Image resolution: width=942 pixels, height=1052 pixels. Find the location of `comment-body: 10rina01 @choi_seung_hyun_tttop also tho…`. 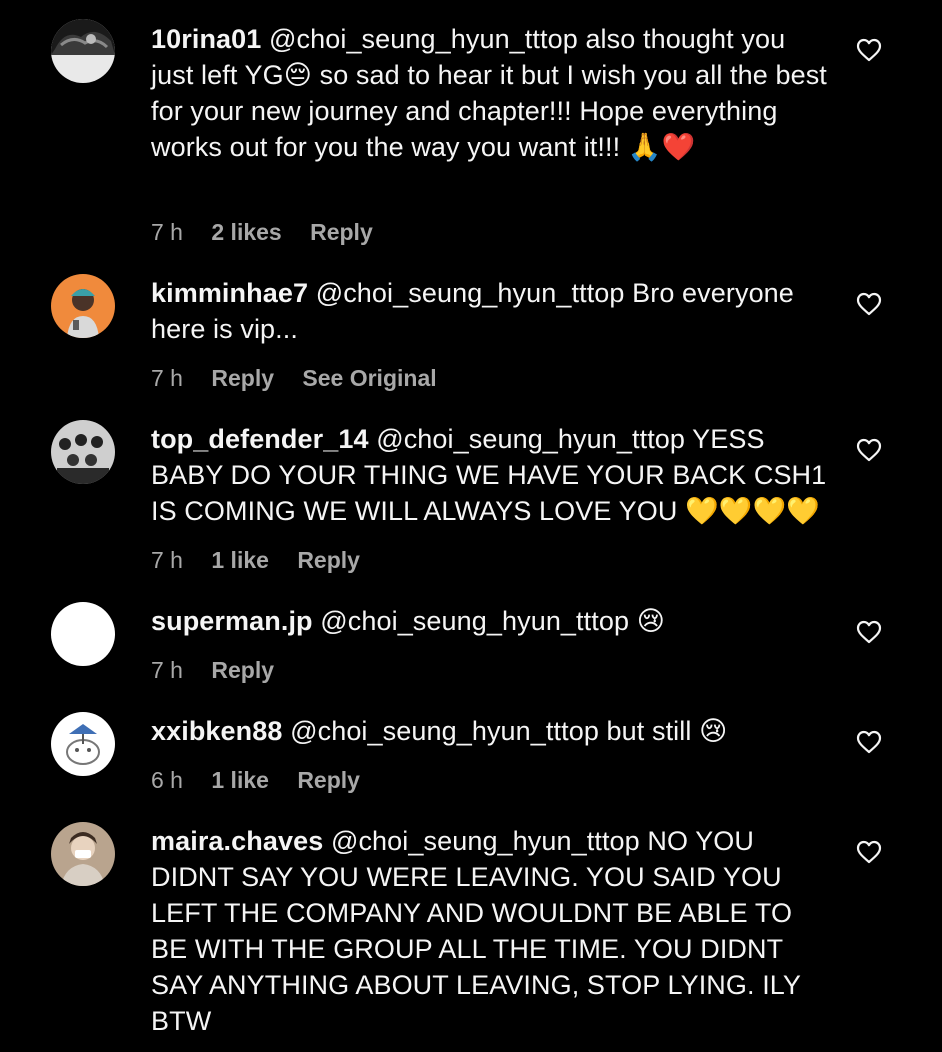

comment-body: 10rina01 @choi_seung_hyun_tttop also tho… is located at coordinates (491, 93).